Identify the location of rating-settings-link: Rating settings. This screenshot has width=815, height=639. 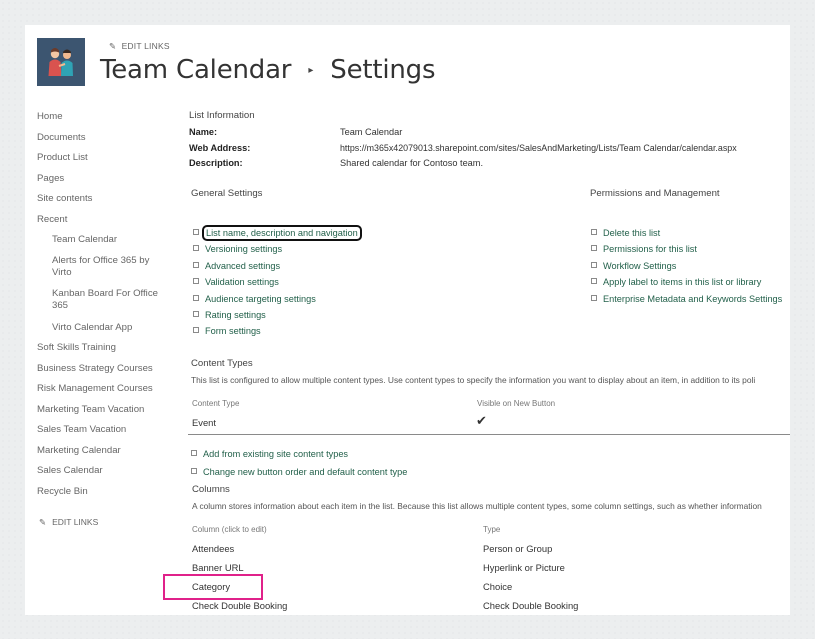
(235, 315).